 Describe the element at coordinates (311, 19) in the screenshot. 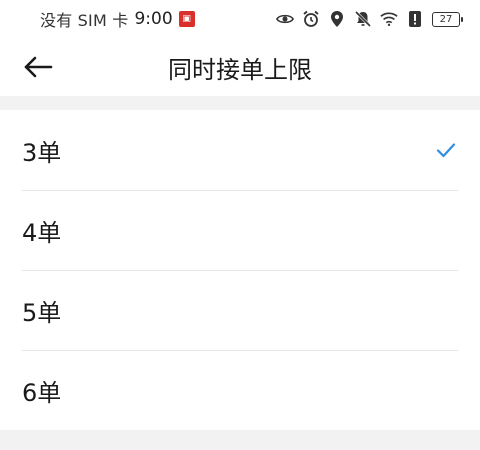

I see `alarm-icon` at that location.